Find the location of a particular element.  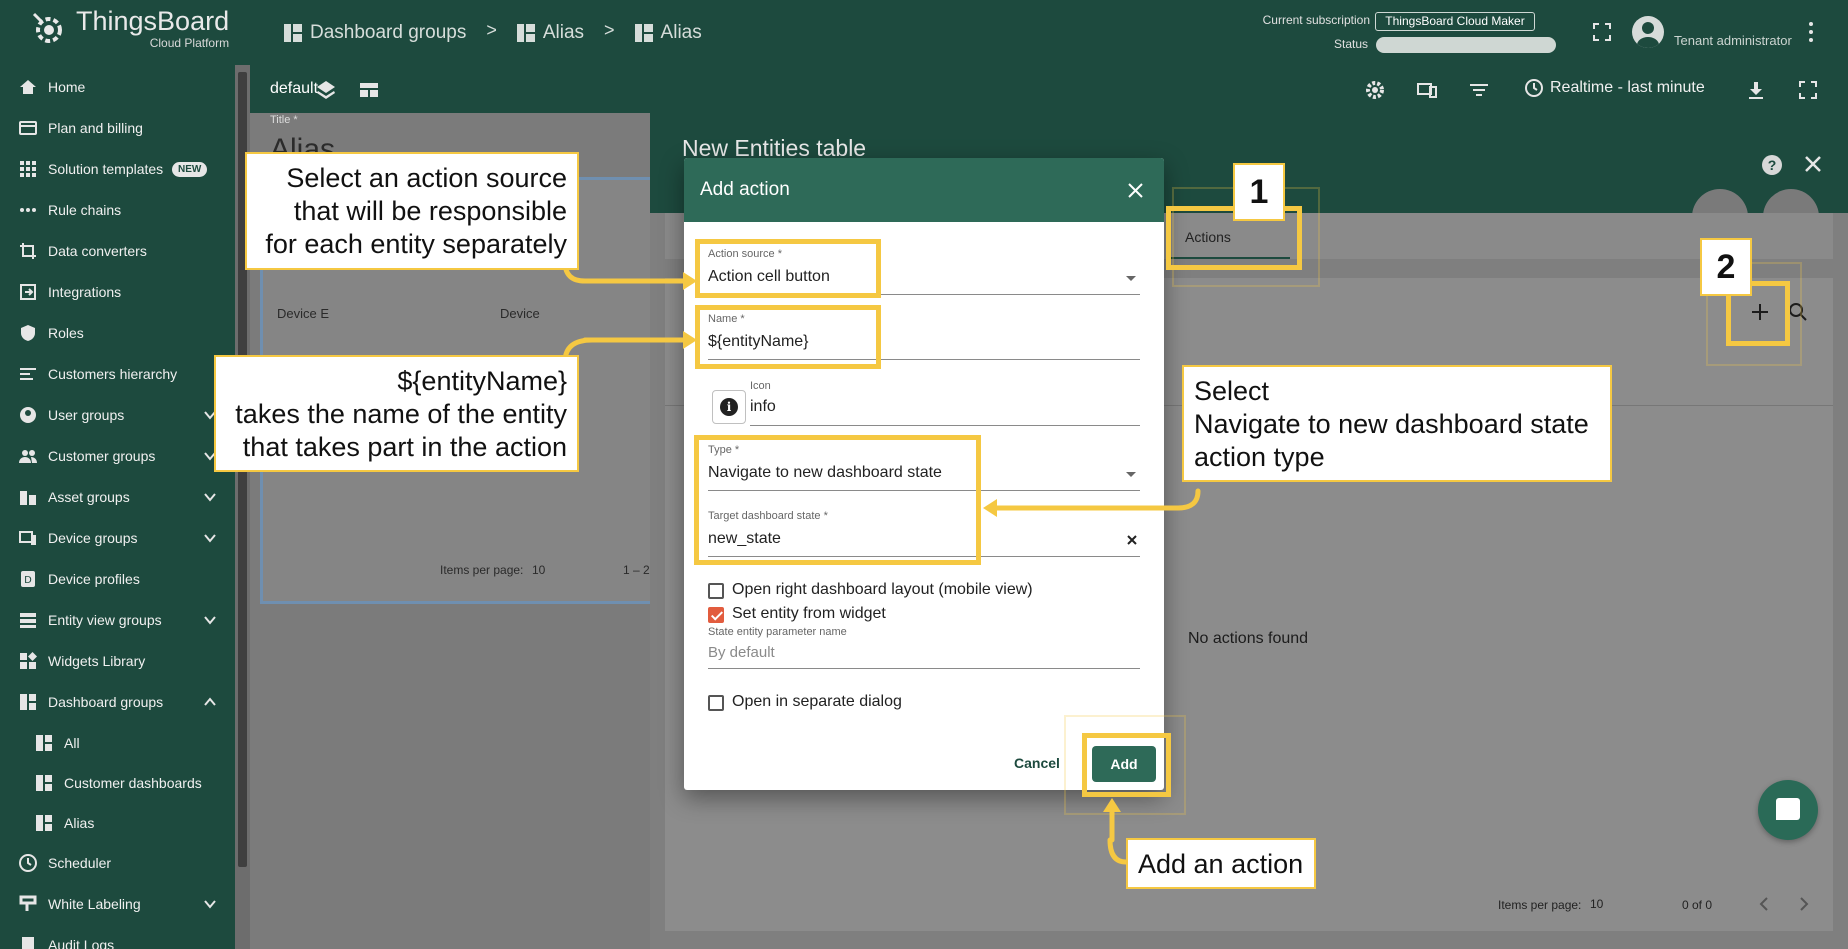

sidebar-item-label: Customer groups is located at coordinates (102, 456).